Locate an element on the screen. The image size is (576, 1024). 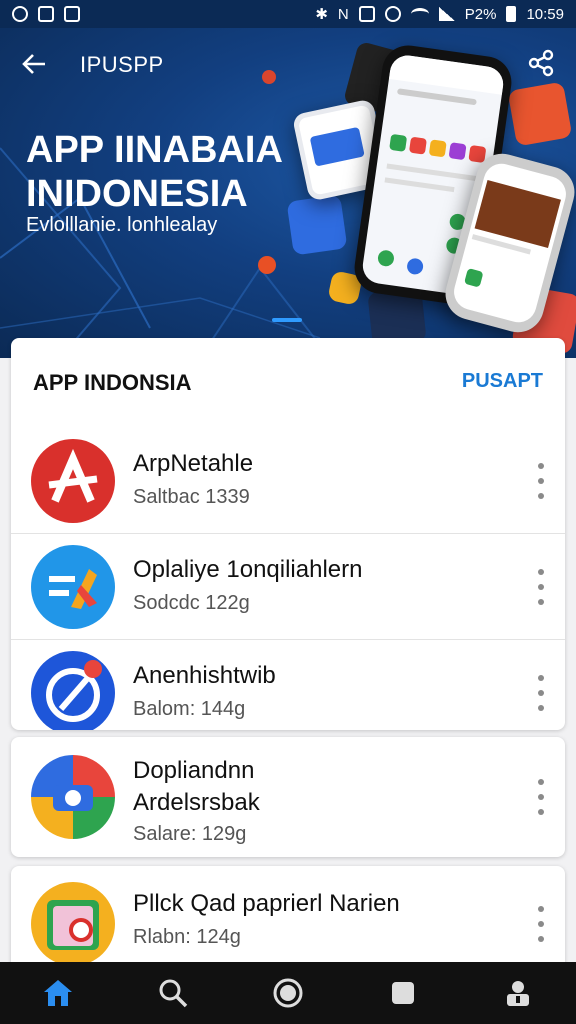
card-header: APP INDONSIA PUSAPT is located at coordinates (288, 383).